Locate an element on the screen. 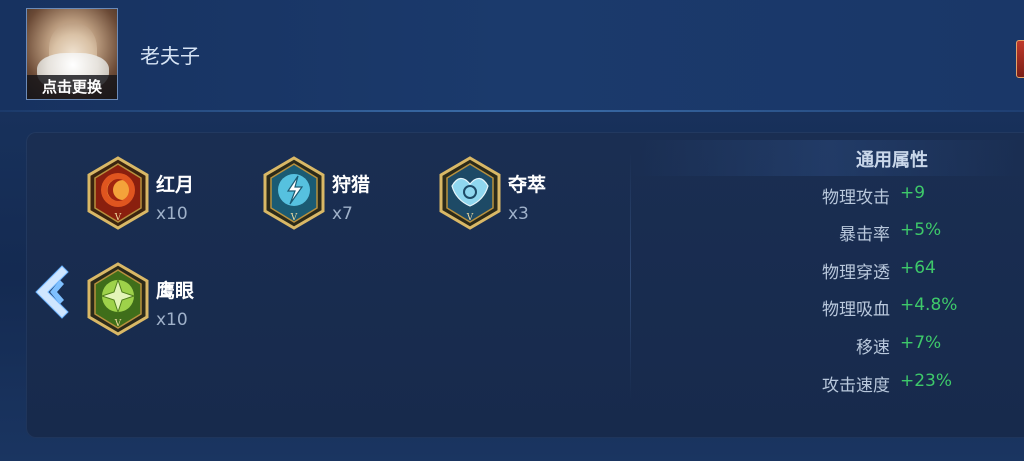 The height and width of the screenshot is (461, 1024). rune-name: 狩猎 is located at coordinates (351, 185).